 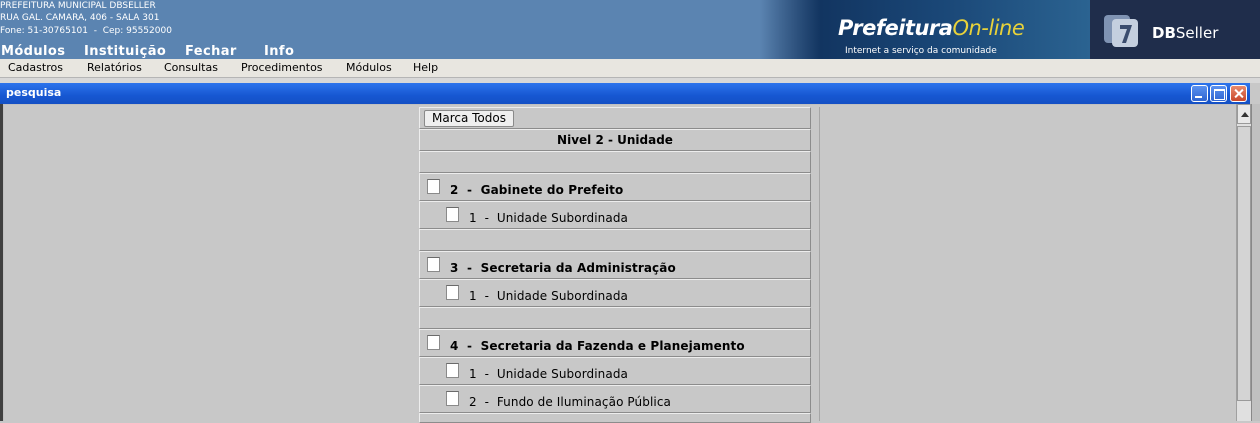 I want to click on list-item: 2 - Gabinete do Prefeito, so click(x=615, y=187).